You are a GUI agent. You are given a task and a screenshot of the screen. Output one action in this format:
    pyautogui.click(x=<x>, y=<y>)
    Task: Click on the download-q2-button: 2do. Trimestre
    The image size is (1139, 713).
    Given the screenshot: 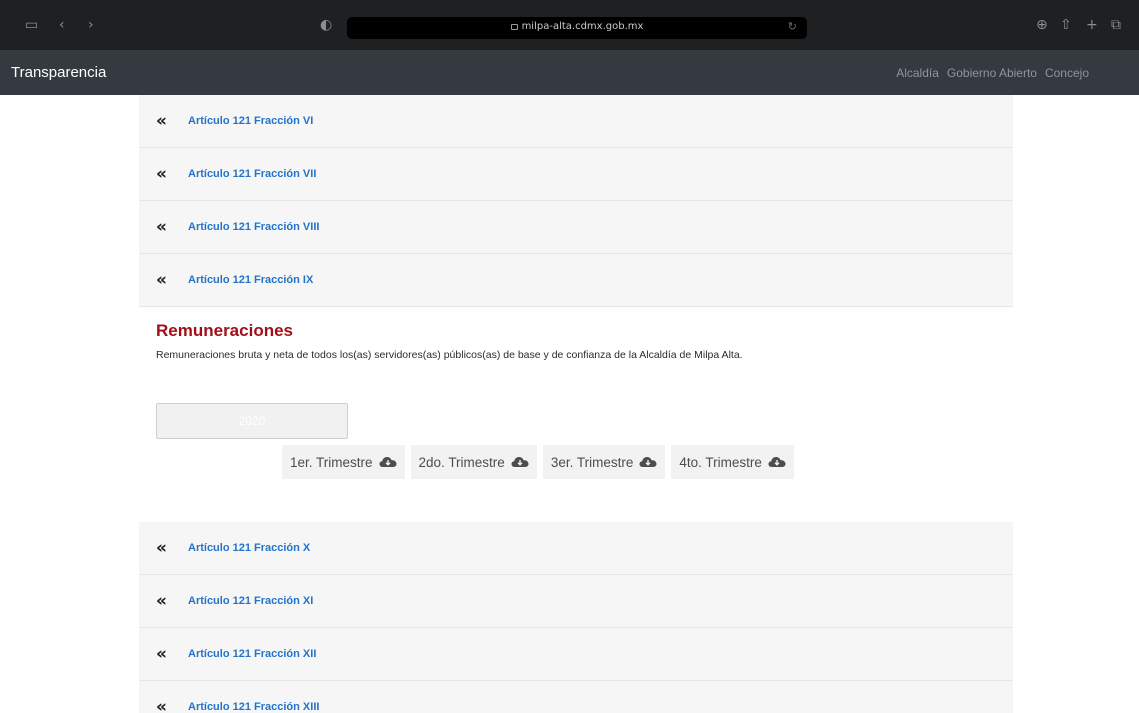 What is the action you would take?
    pyautogui.click(x=473, y=462)
    